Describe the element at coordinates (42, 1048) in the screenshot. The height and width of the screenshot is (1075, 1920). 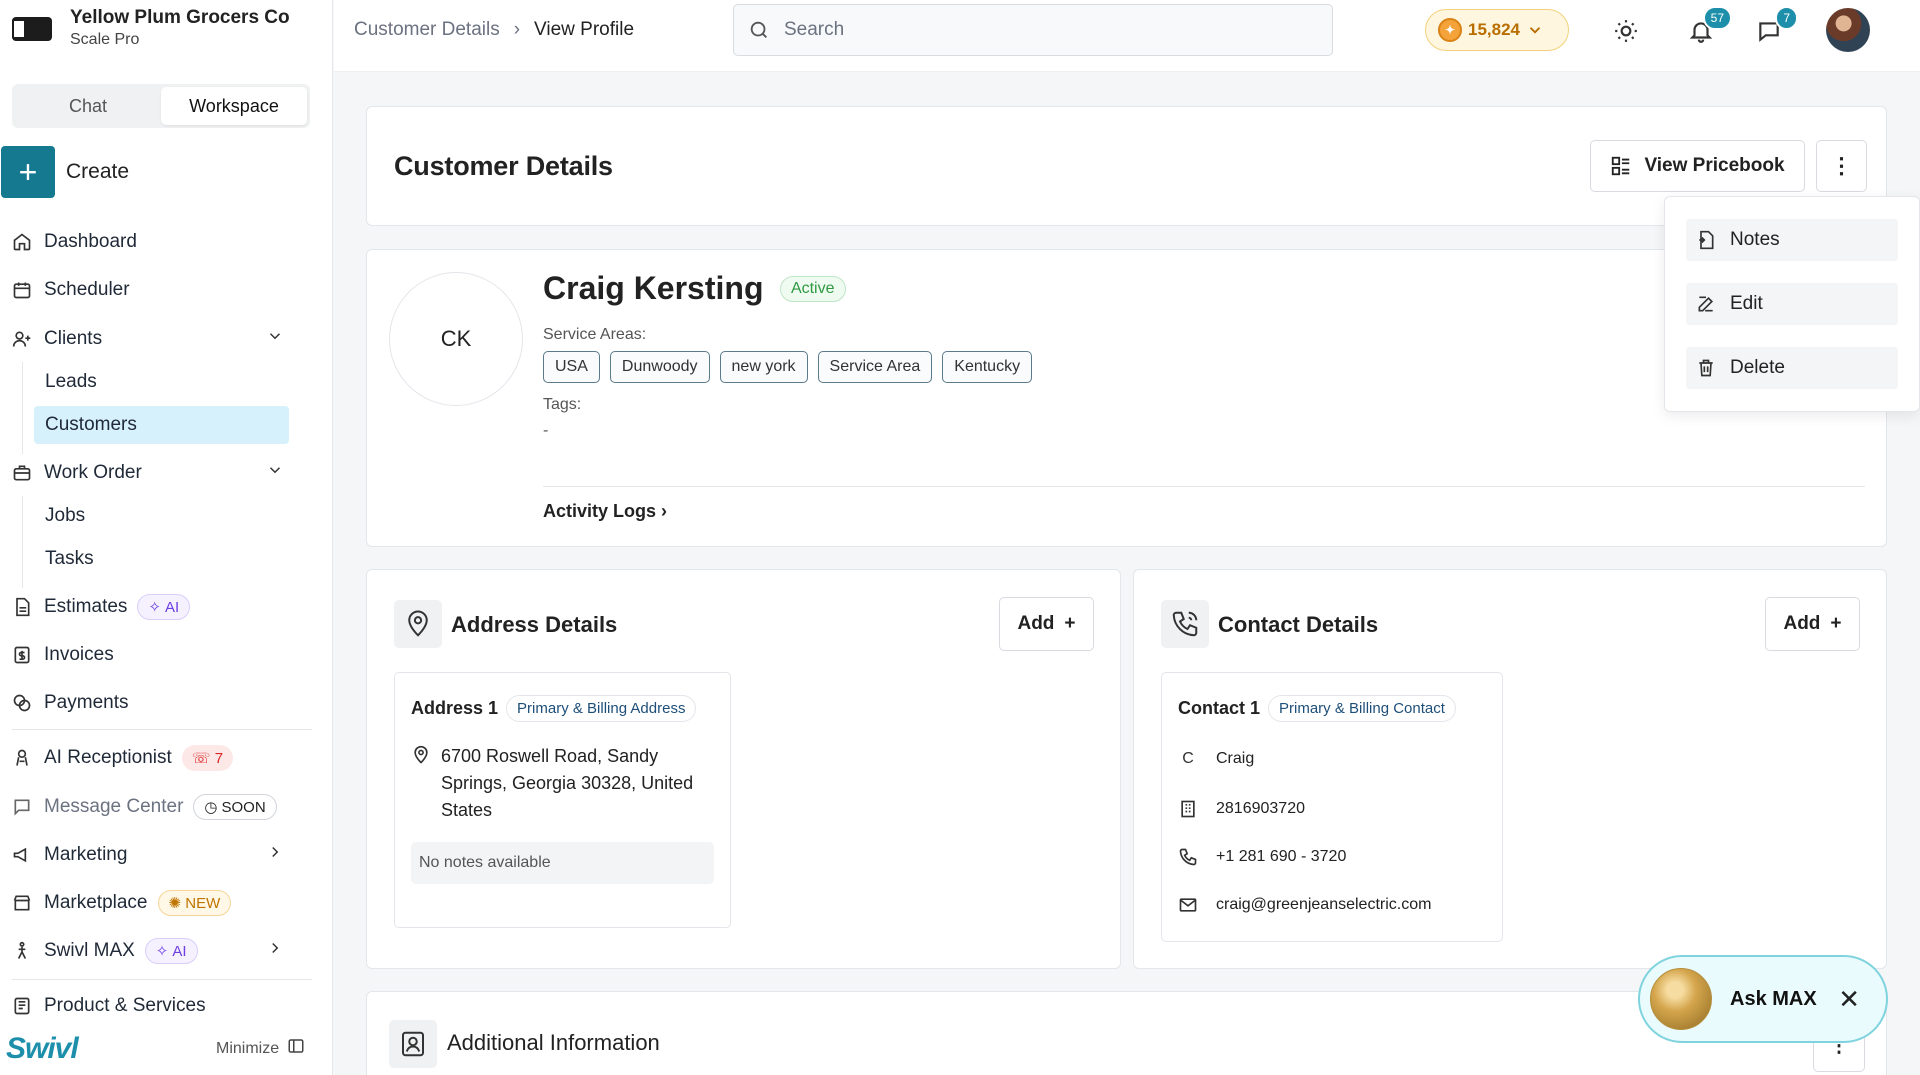
I see `swivl-logo: Swivl` at that location.